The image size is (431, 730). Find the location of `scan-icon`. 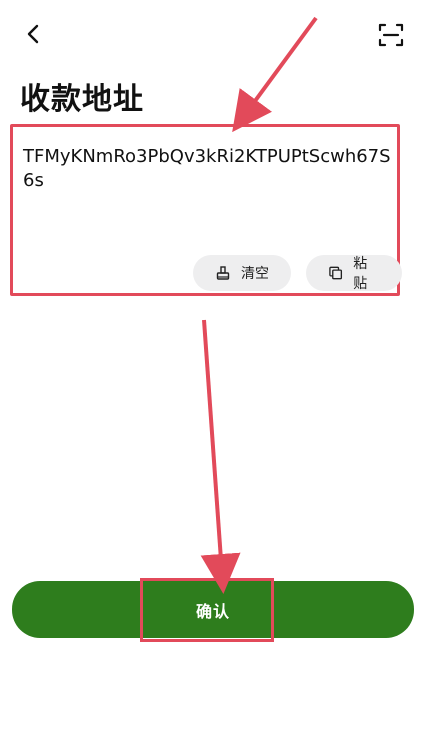

scan-icon is located at coordinates (391, 35).